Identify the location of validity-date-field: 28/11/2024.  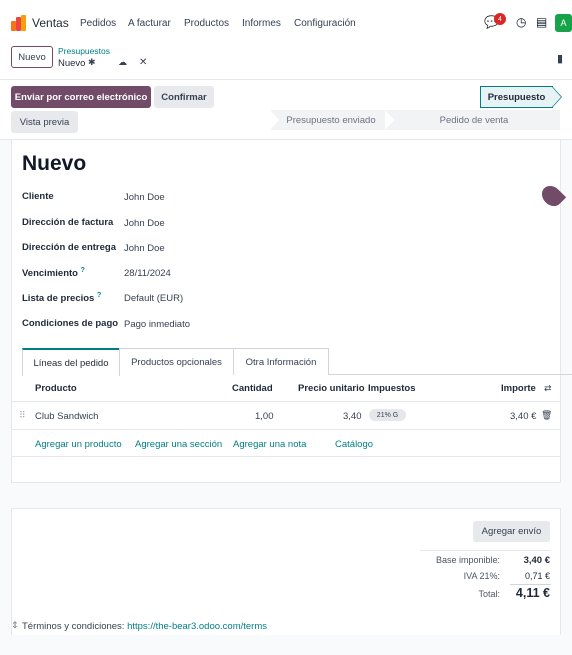
(147, 273).